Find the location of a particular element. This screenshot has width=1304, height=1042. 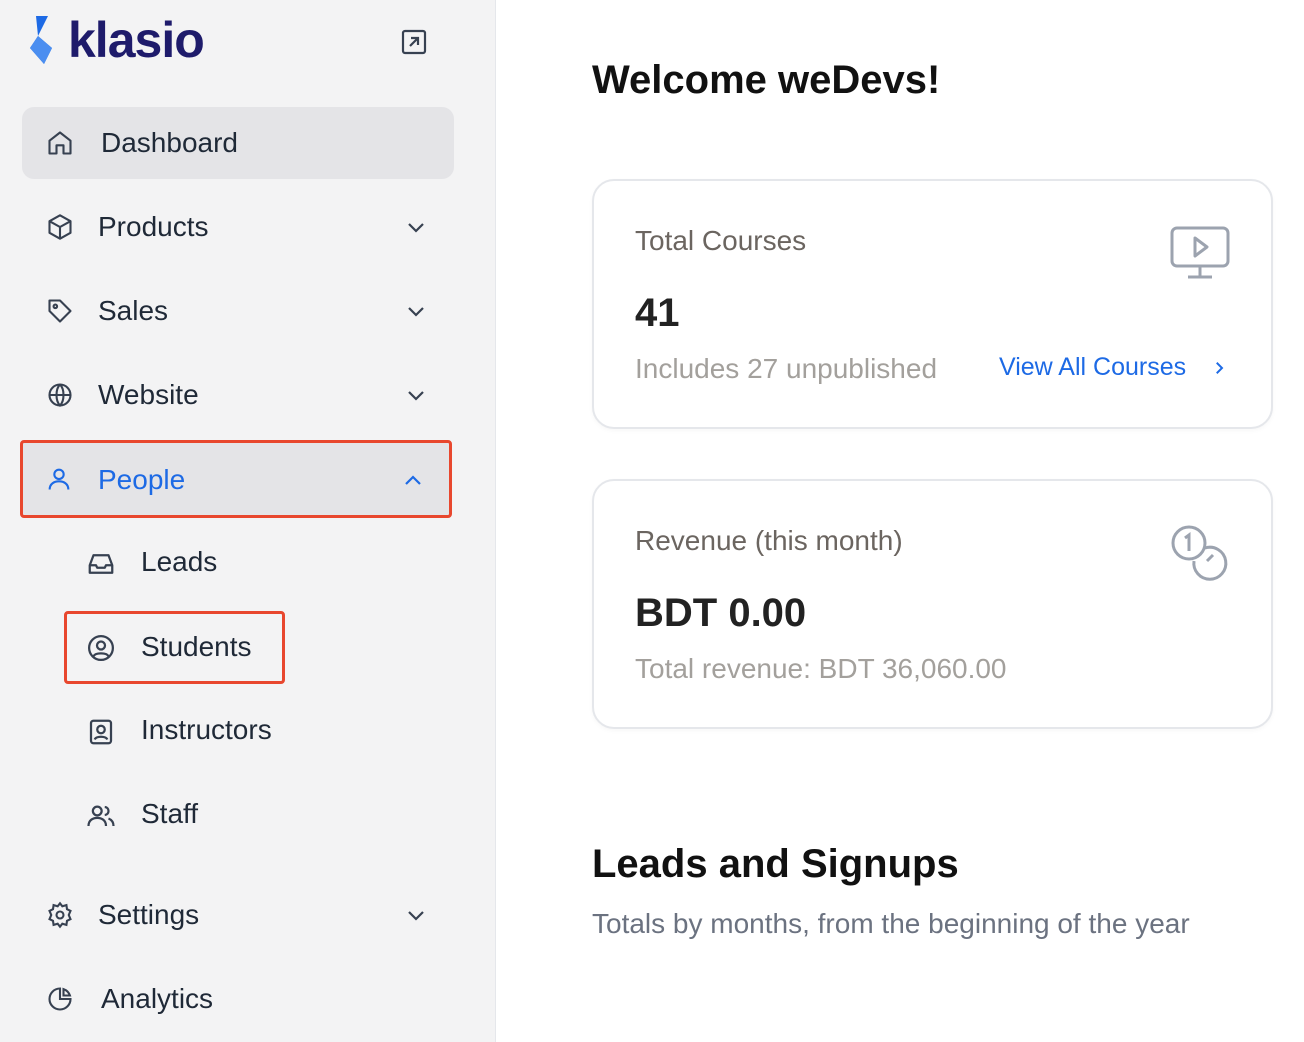

sidebar-item-products: Products is located at coordinates (238, 227).